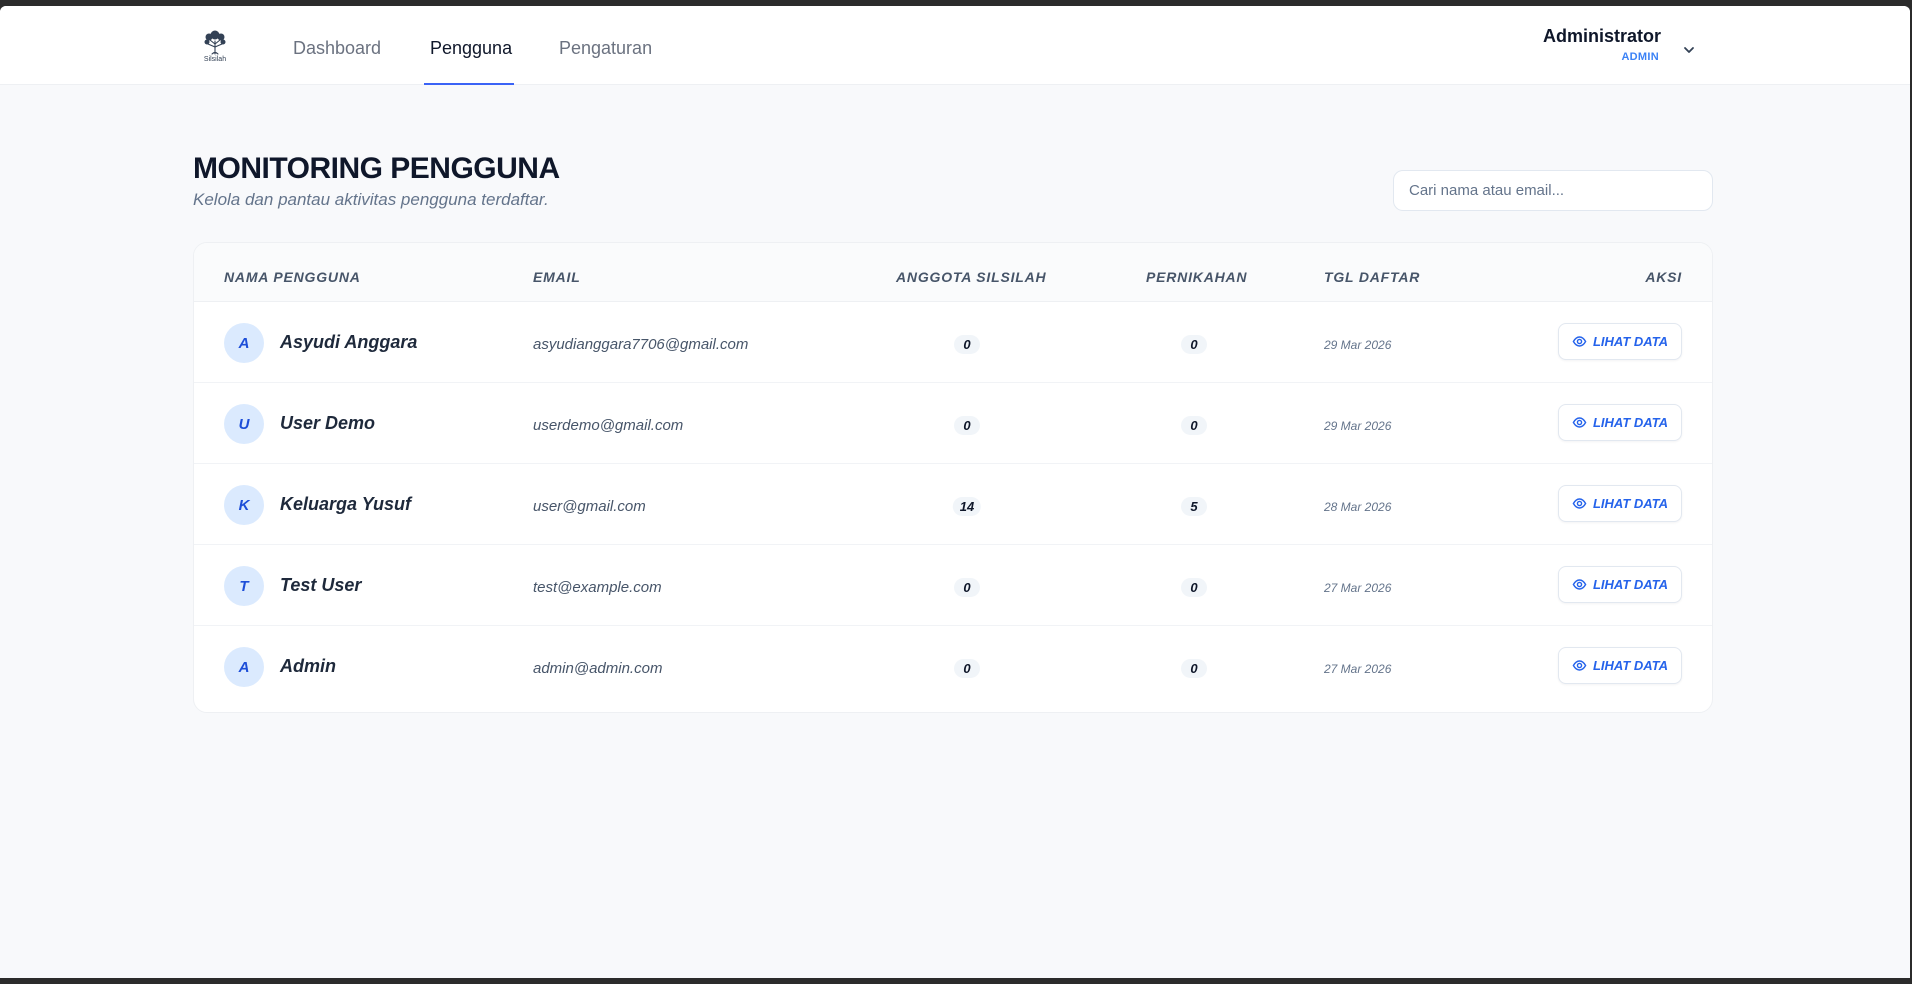 The height and width of the screenshot is (984, 1912). I want to click on marriages-count-badge: 5, so click(1194, 506).